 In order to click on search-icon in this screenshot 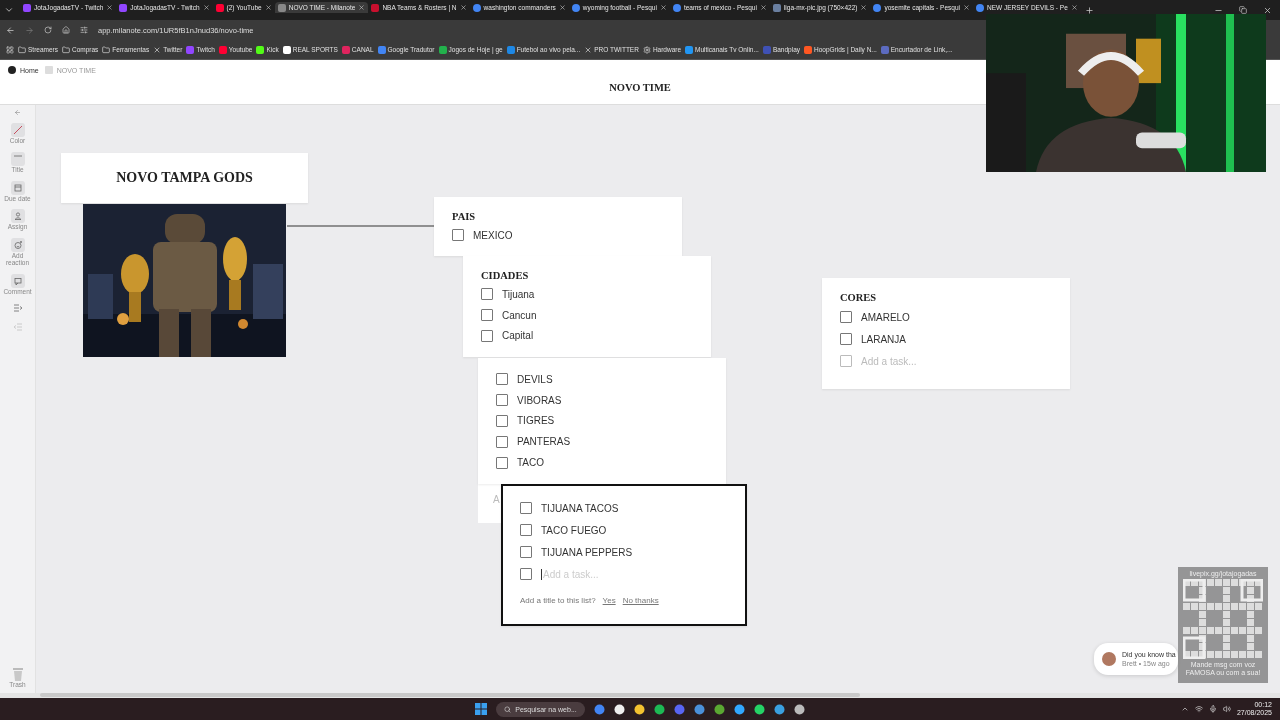, I will do `click(508, 709)`.